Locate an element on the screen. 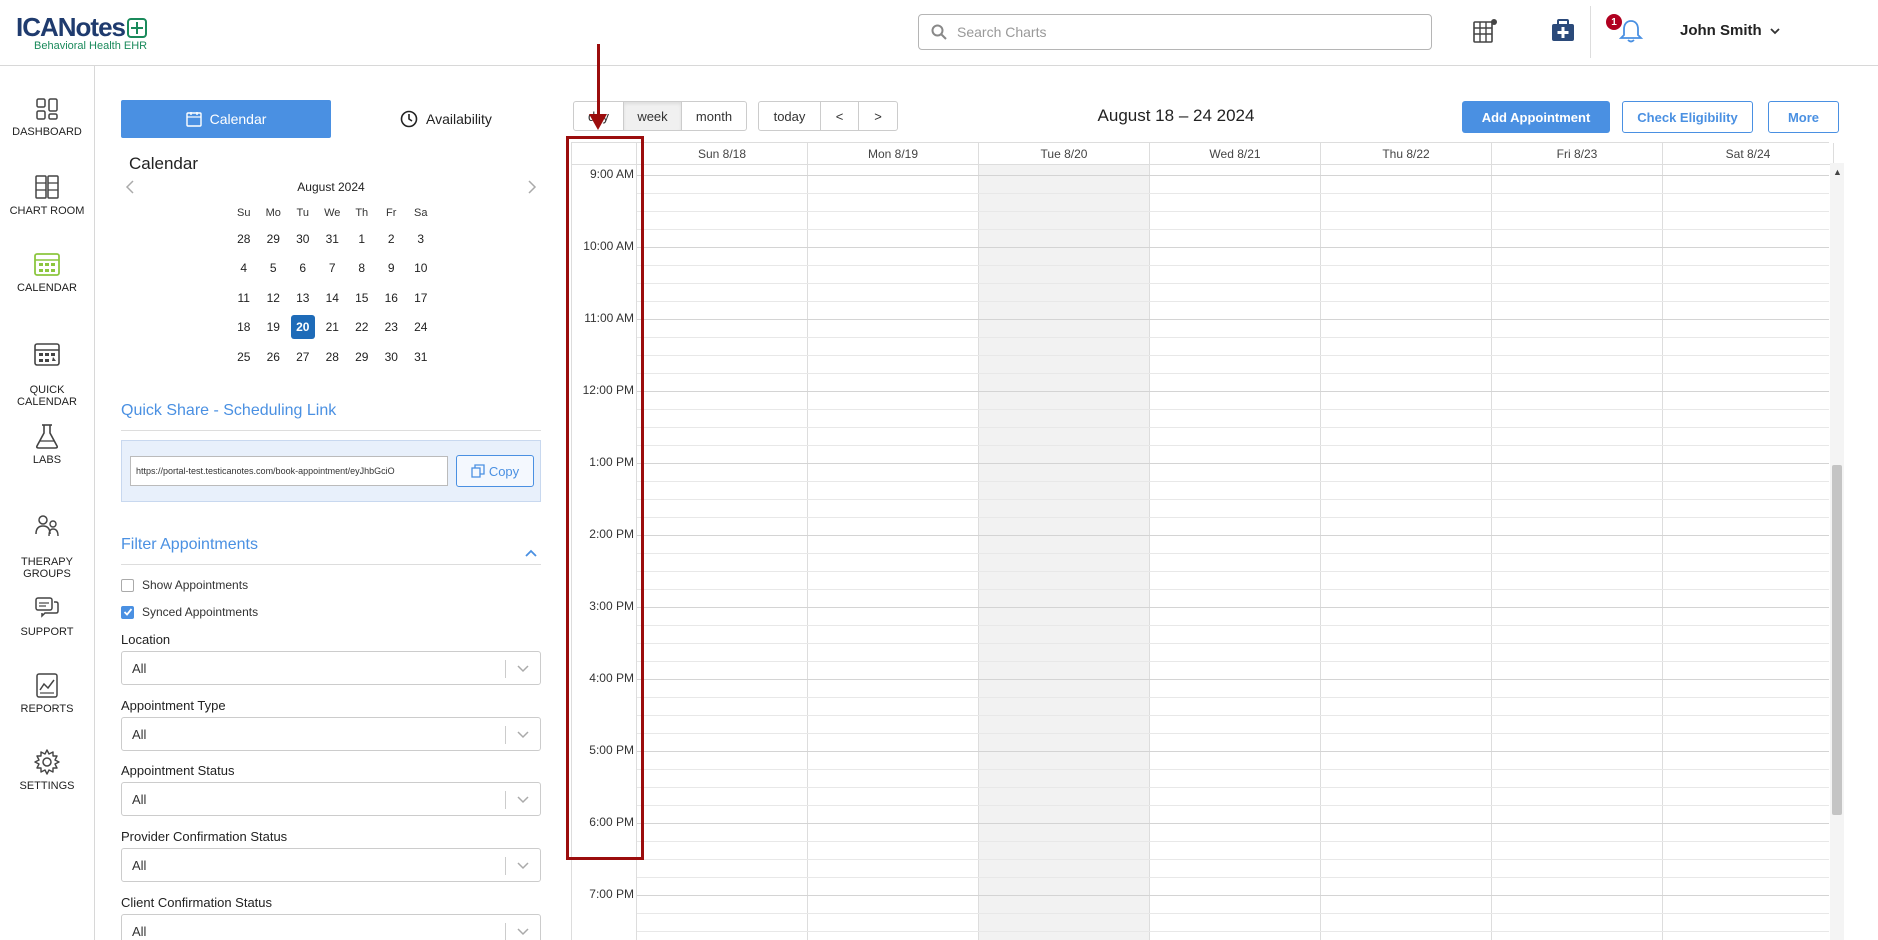 The image size is (1878, 940). mini-cal-day: 19 is located at coordinates (274, 327).